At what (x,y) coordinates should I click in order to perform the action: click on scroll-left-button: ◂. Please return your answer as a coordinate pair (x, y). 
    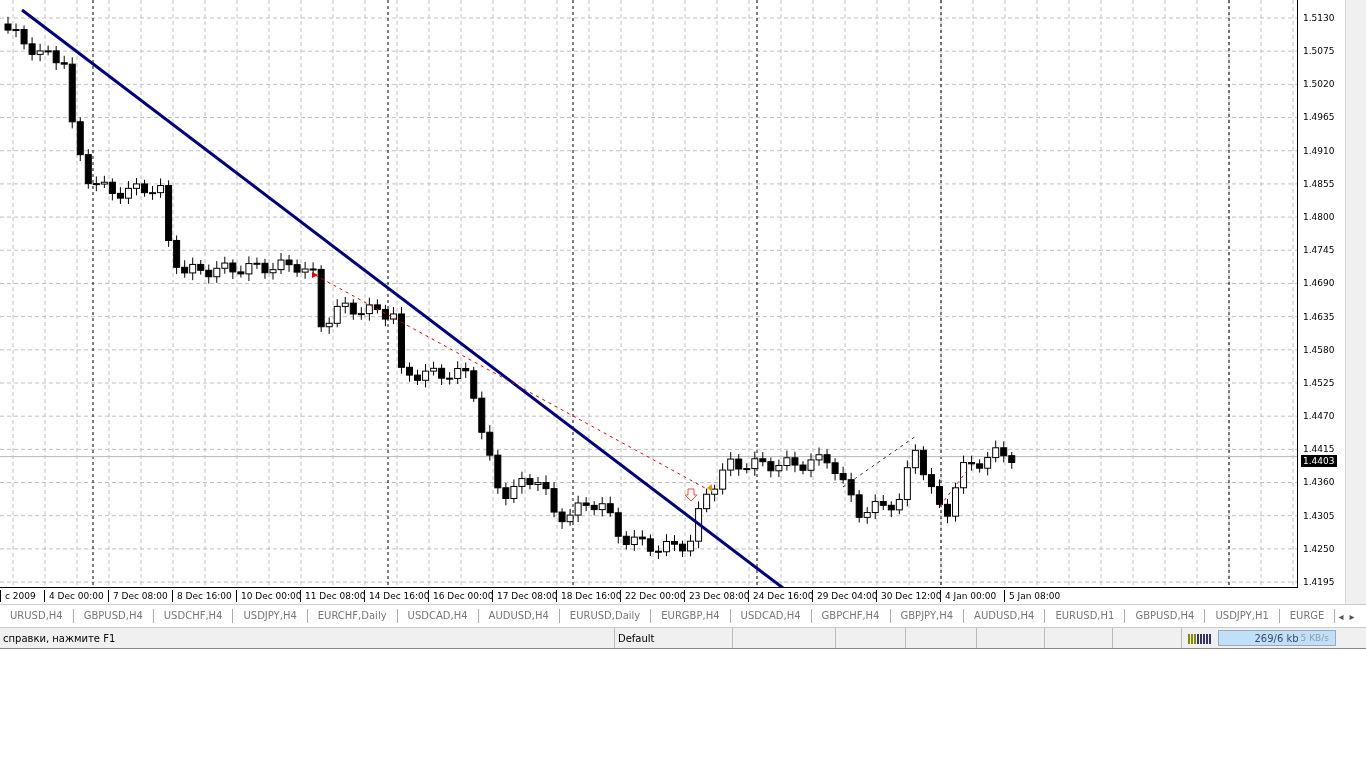
    Looking at the image, I should click on (1341, 616).